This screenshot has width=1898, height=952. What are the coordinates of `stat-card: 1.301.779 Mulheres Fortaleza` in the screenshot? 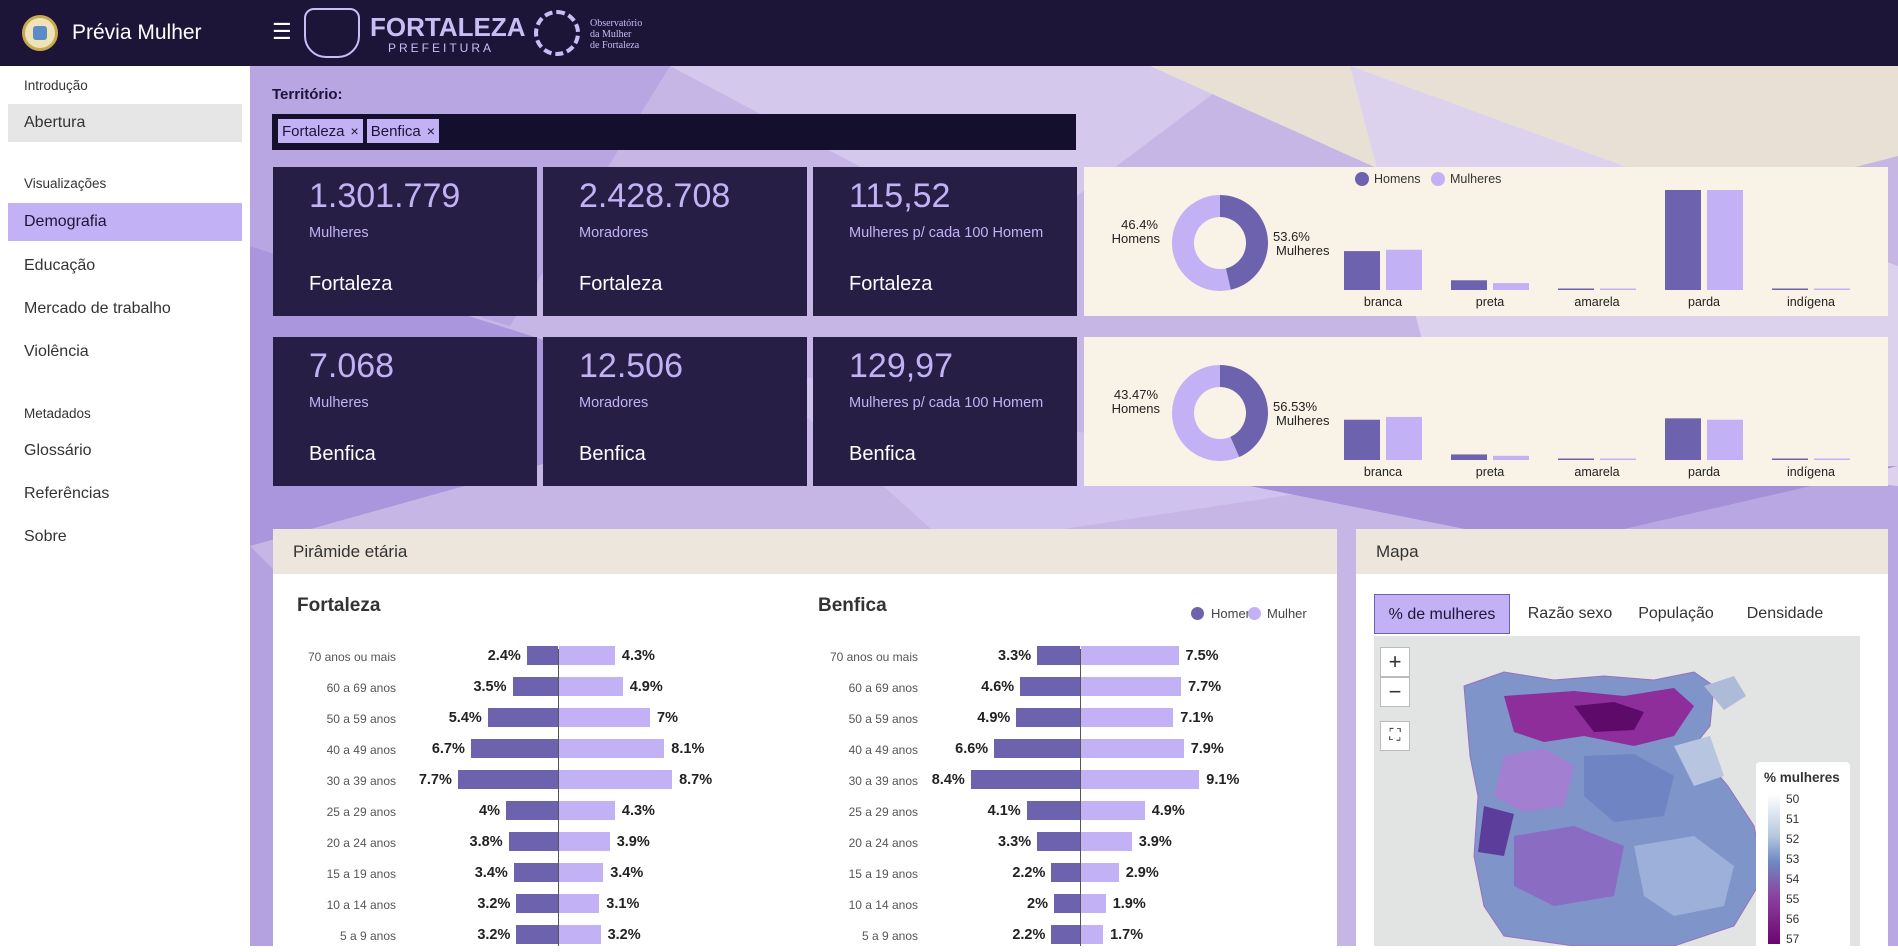 It's located at (405, 241).